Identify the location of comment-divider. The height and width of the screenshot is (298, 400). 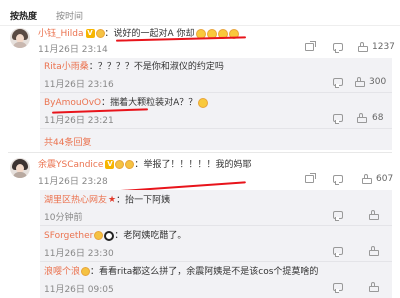
(200, 152).